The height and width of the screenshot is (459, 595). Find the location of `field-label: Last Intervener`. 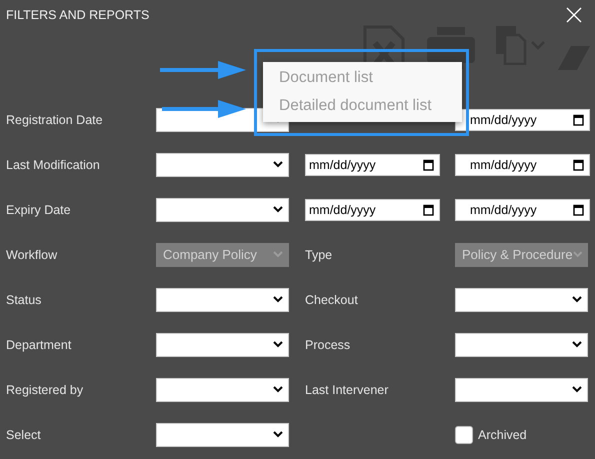

field-label: Last Intervener is located at coordinates (346, 389).